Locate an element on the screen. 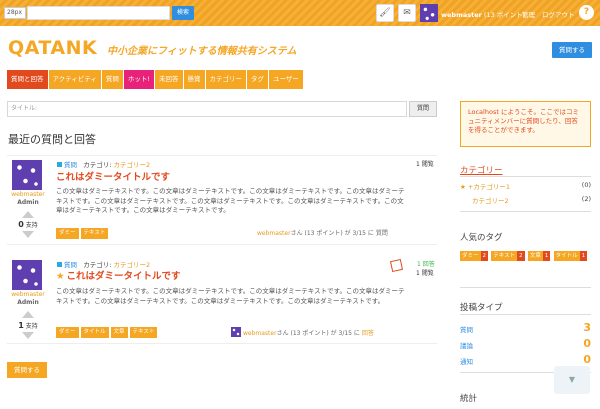 This screenshot has width=600, height=409. categories-title: カテゴリー is located at coordinates (481, 170).